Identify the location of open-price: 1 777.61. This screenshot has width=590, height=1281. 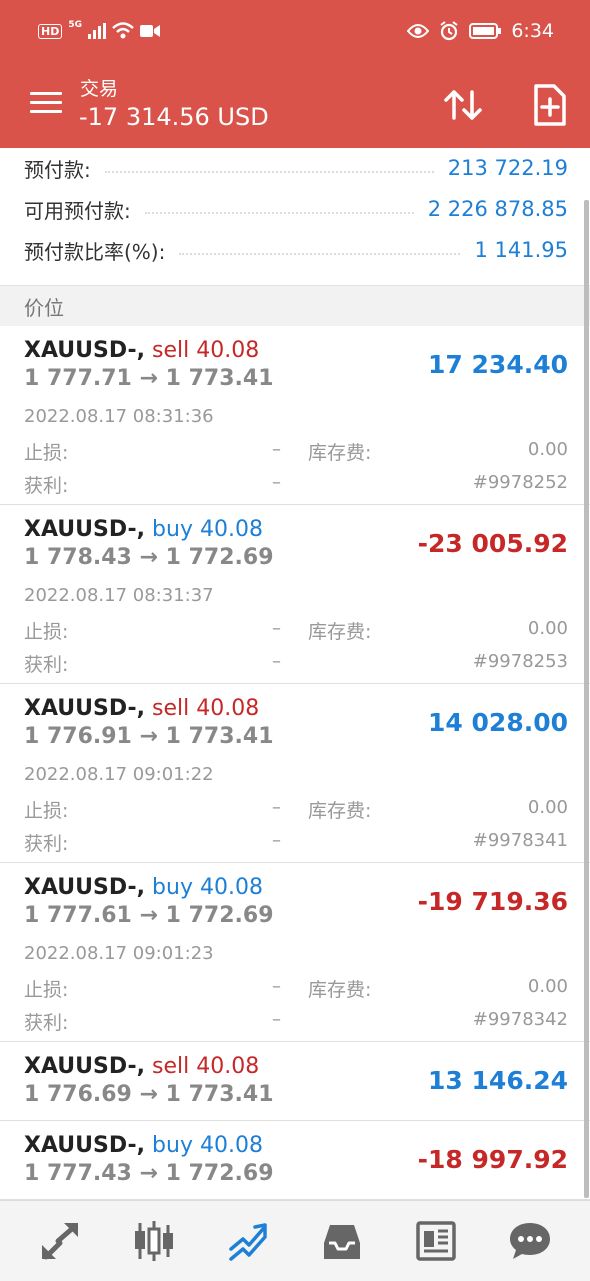
(78, 915).